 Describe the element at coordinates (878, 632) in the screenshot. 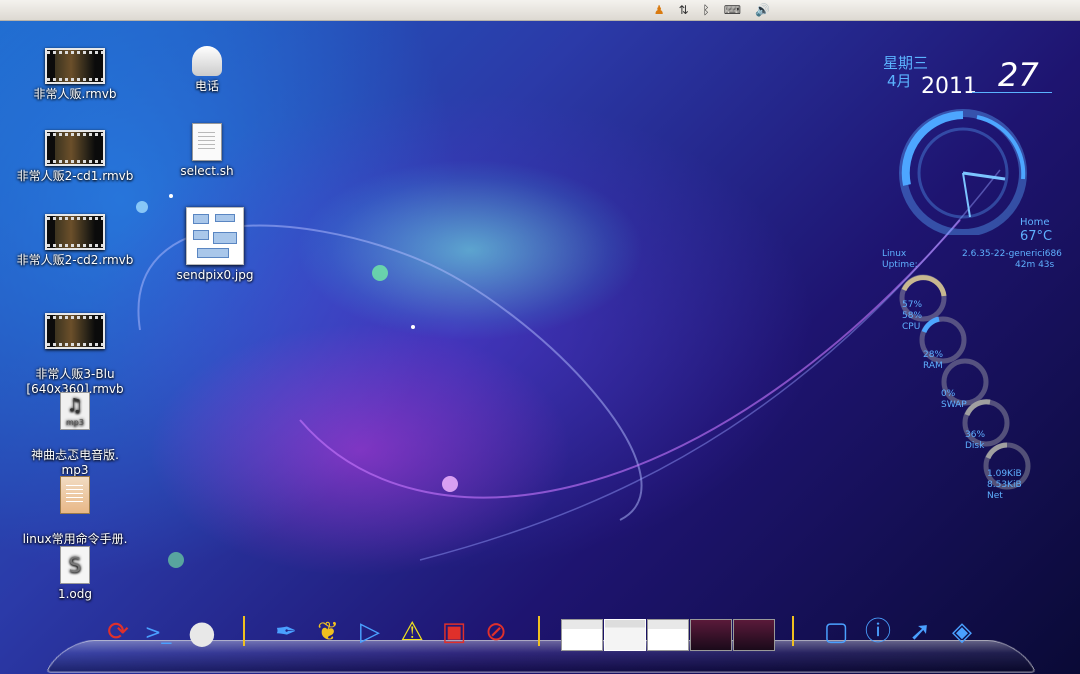

I see `info-icon: ⓘ` at that location.